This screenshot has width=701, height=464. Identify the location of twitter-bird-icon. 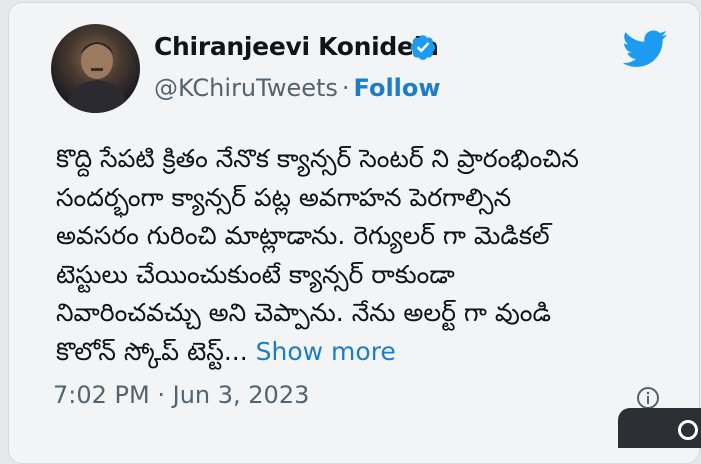
(645, 49).